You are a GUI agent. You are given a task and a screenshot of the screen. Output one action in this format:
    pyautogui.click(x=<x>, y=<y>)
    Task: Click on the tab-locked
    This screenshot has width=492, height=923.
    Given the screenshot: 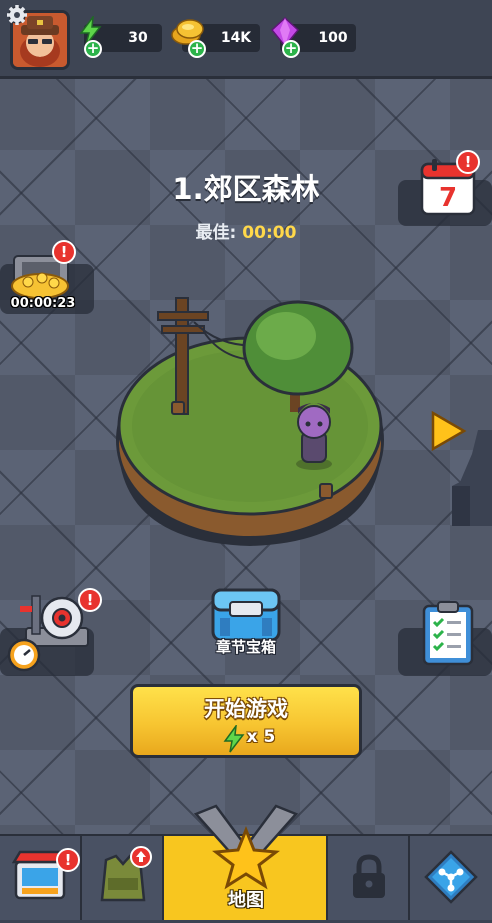 What is the action you would take?
    pyautogui.click(x=369, y=878)
    